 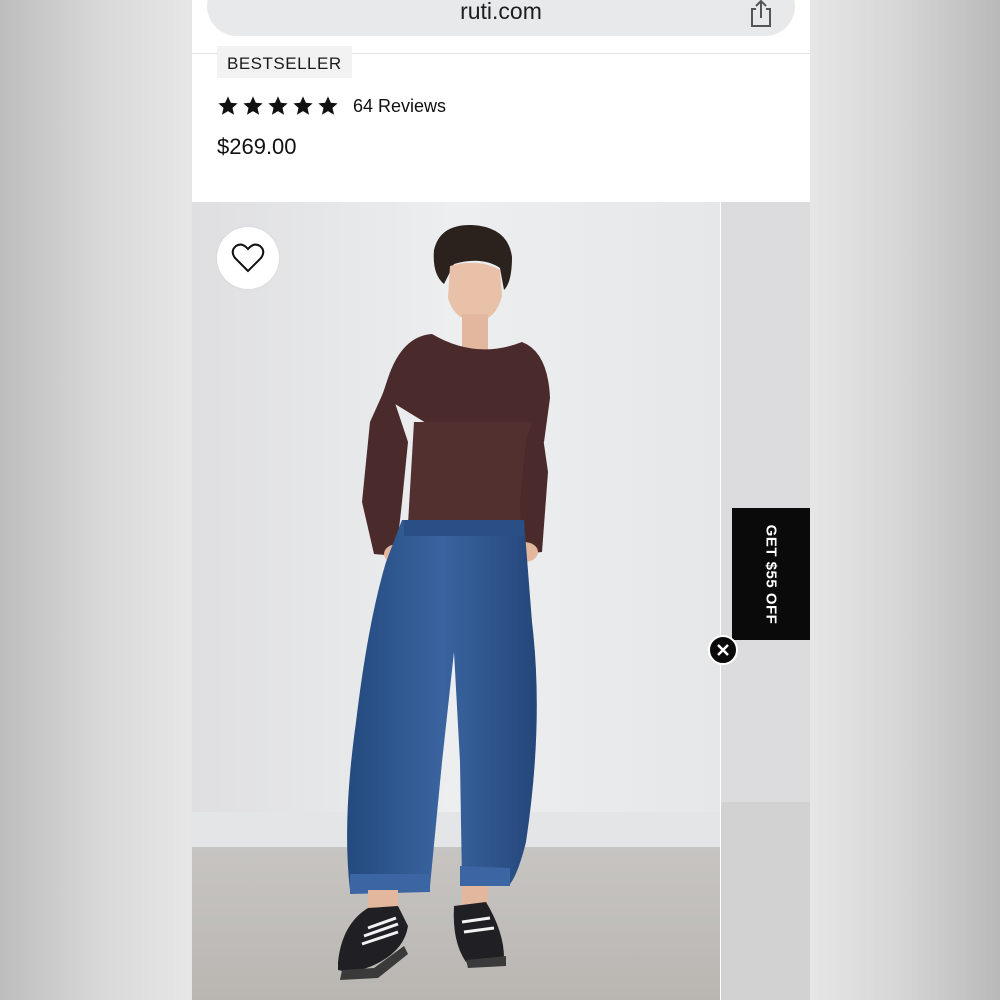 I want to click on promo-close-button, so click(x=723, y=650).